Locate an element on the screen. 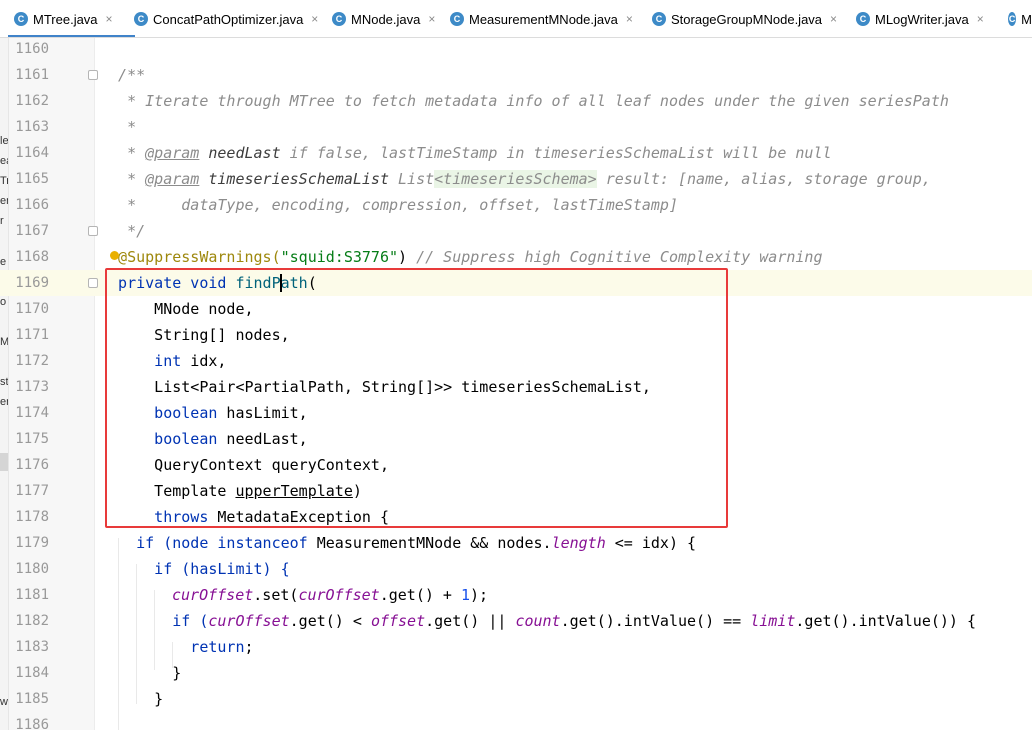 The height and width of the screenshot is (730, 1032). line-number: 1168 is located at coordinates (32, 257).